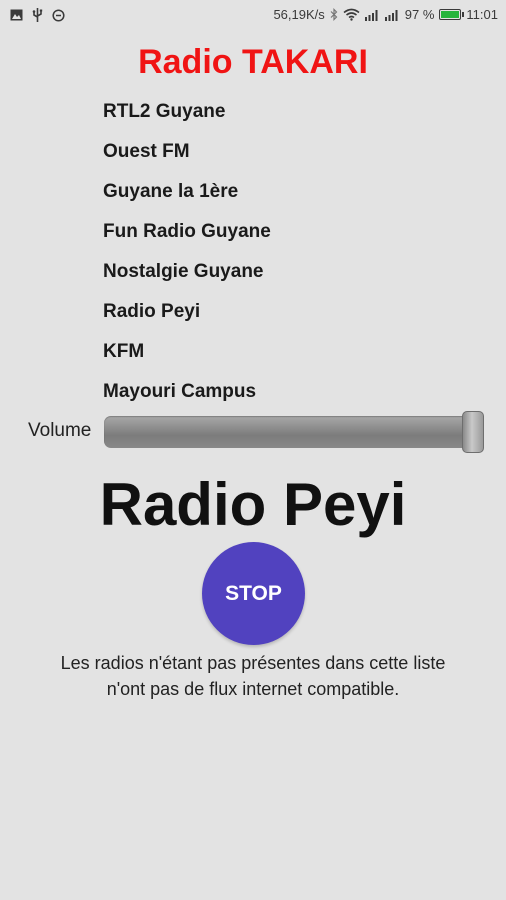 The width and height of the screenshot is (506, 900). I want to click on network-speed: 56,19K/s, so click(299, 14).